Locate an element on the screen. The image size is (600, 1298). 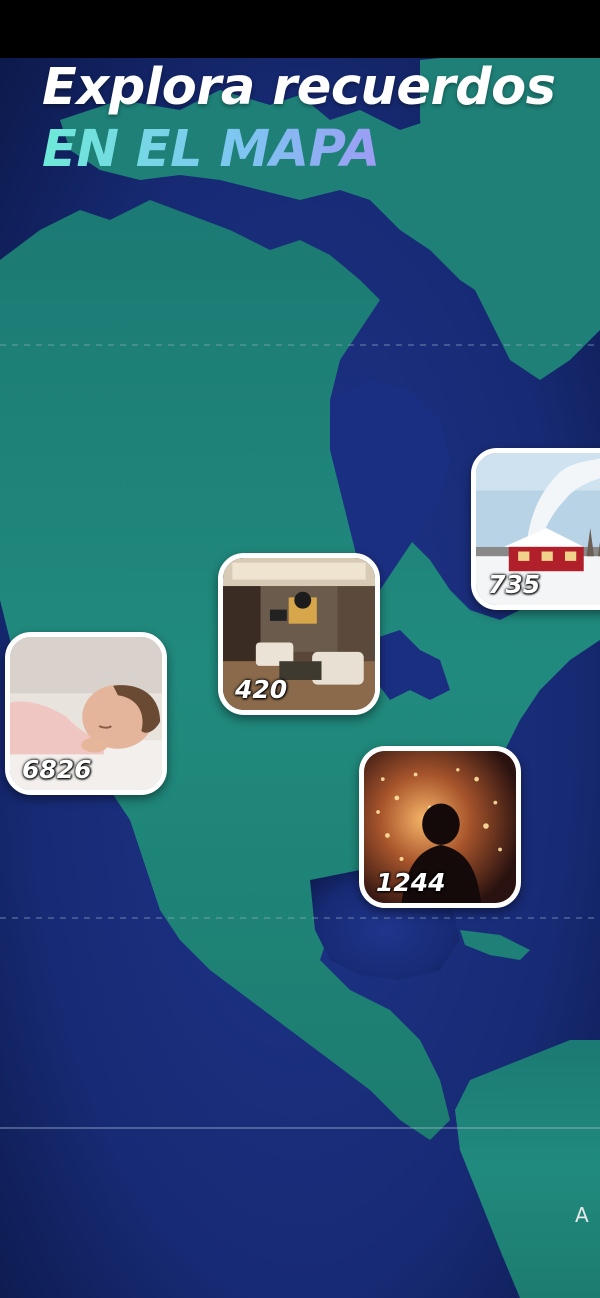
headline: Explora recuerdos EN EL MAPA is located at coordinates (299, 120).